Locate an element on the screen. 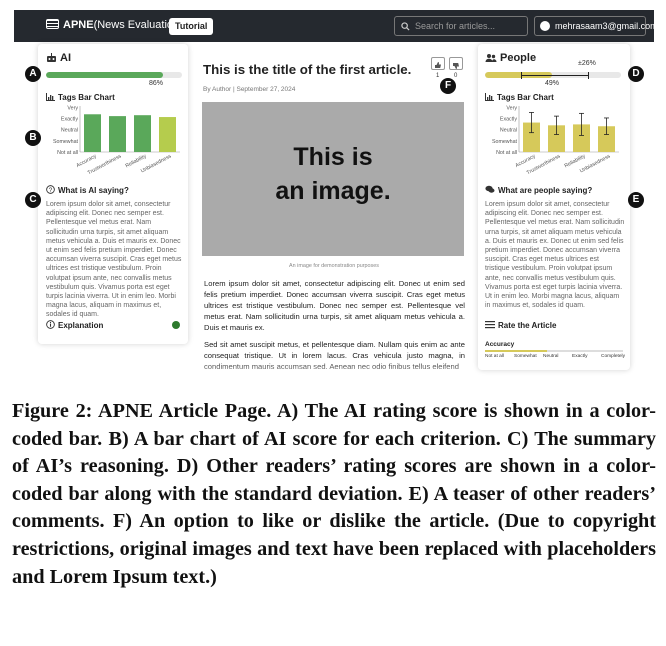 Image resolution: width=666 pixels, height=646 pixels. scale-label: Somewhat is located at coordinates (525, 356).